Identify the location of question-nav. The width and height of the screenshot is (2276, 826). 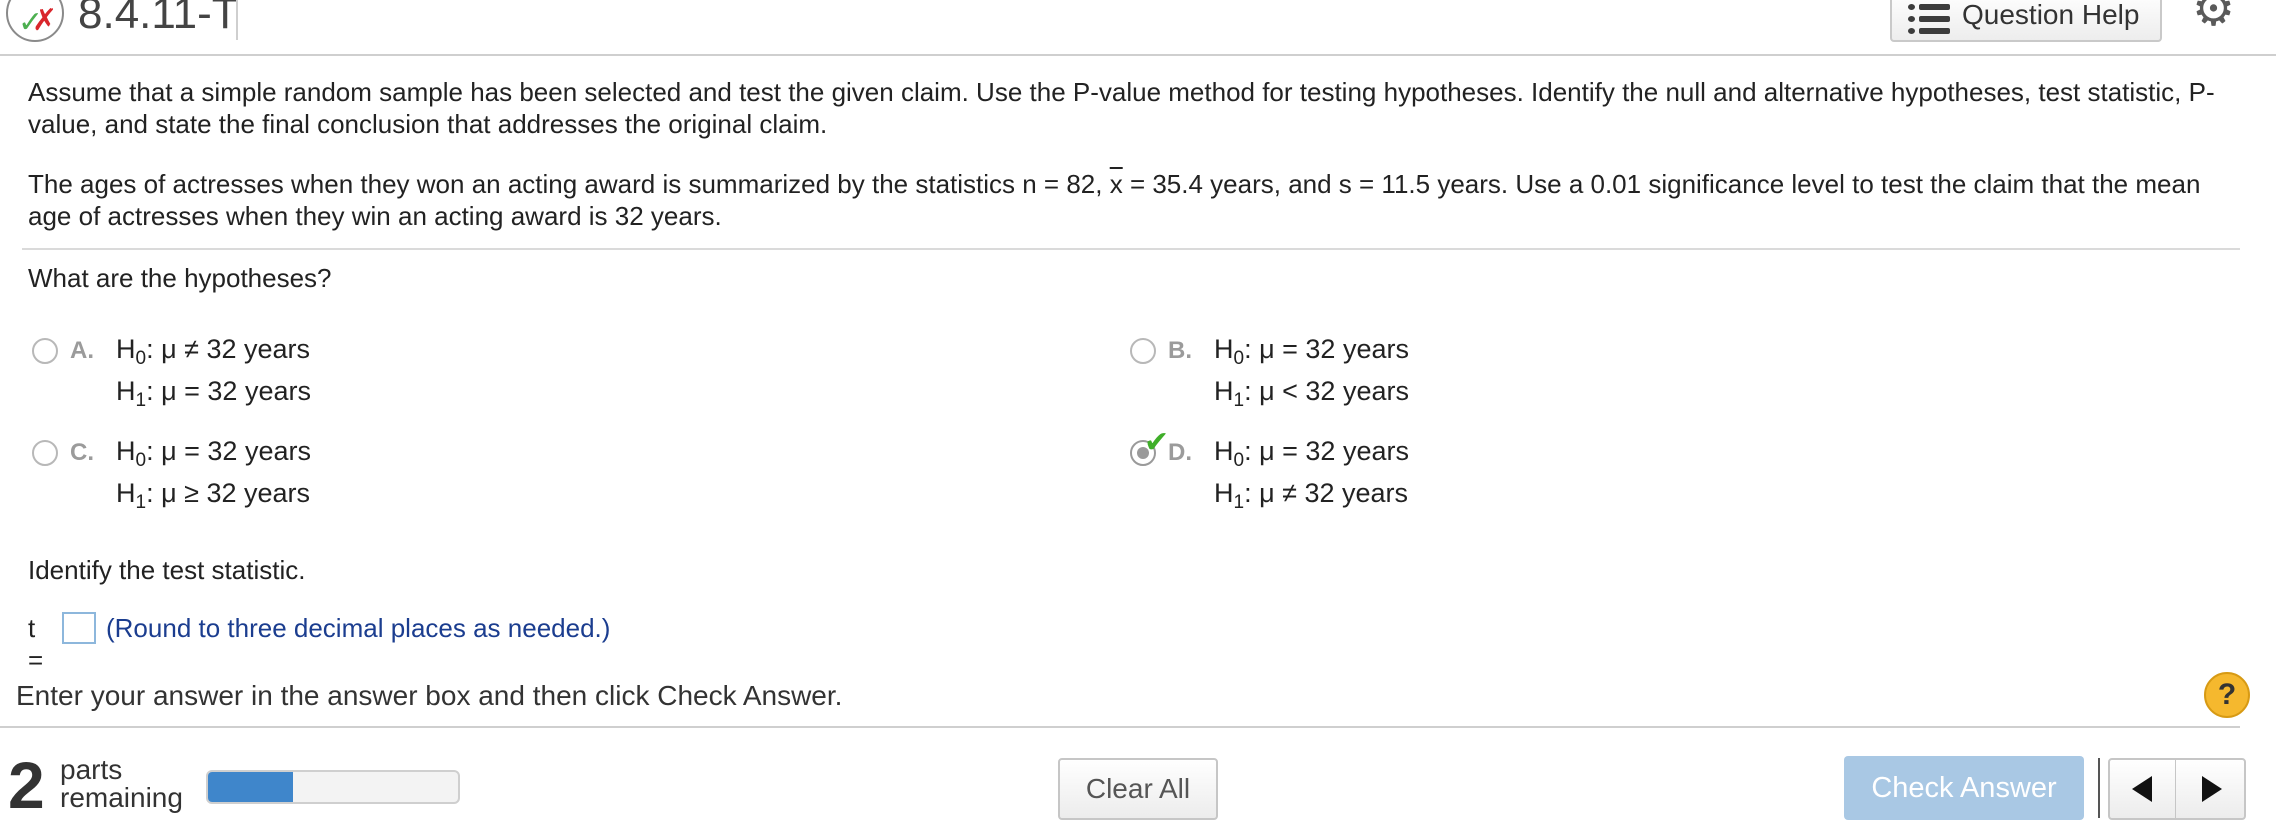
(2177, 789).